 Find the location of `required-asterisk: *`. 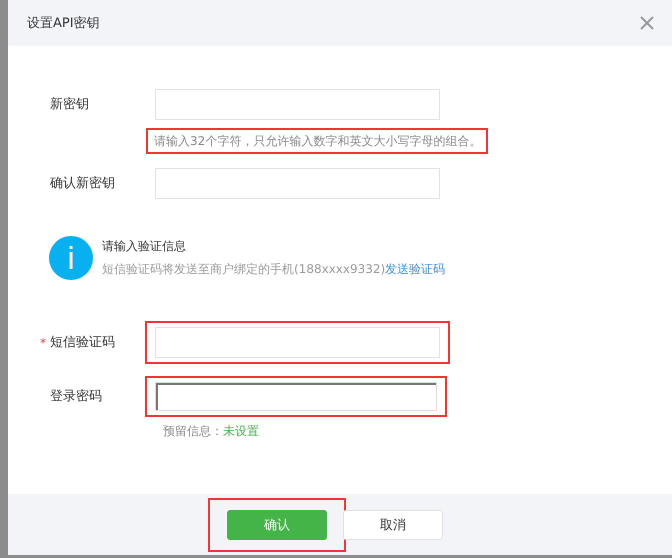

required-asterisk: * is located at coordinates (43, 343).